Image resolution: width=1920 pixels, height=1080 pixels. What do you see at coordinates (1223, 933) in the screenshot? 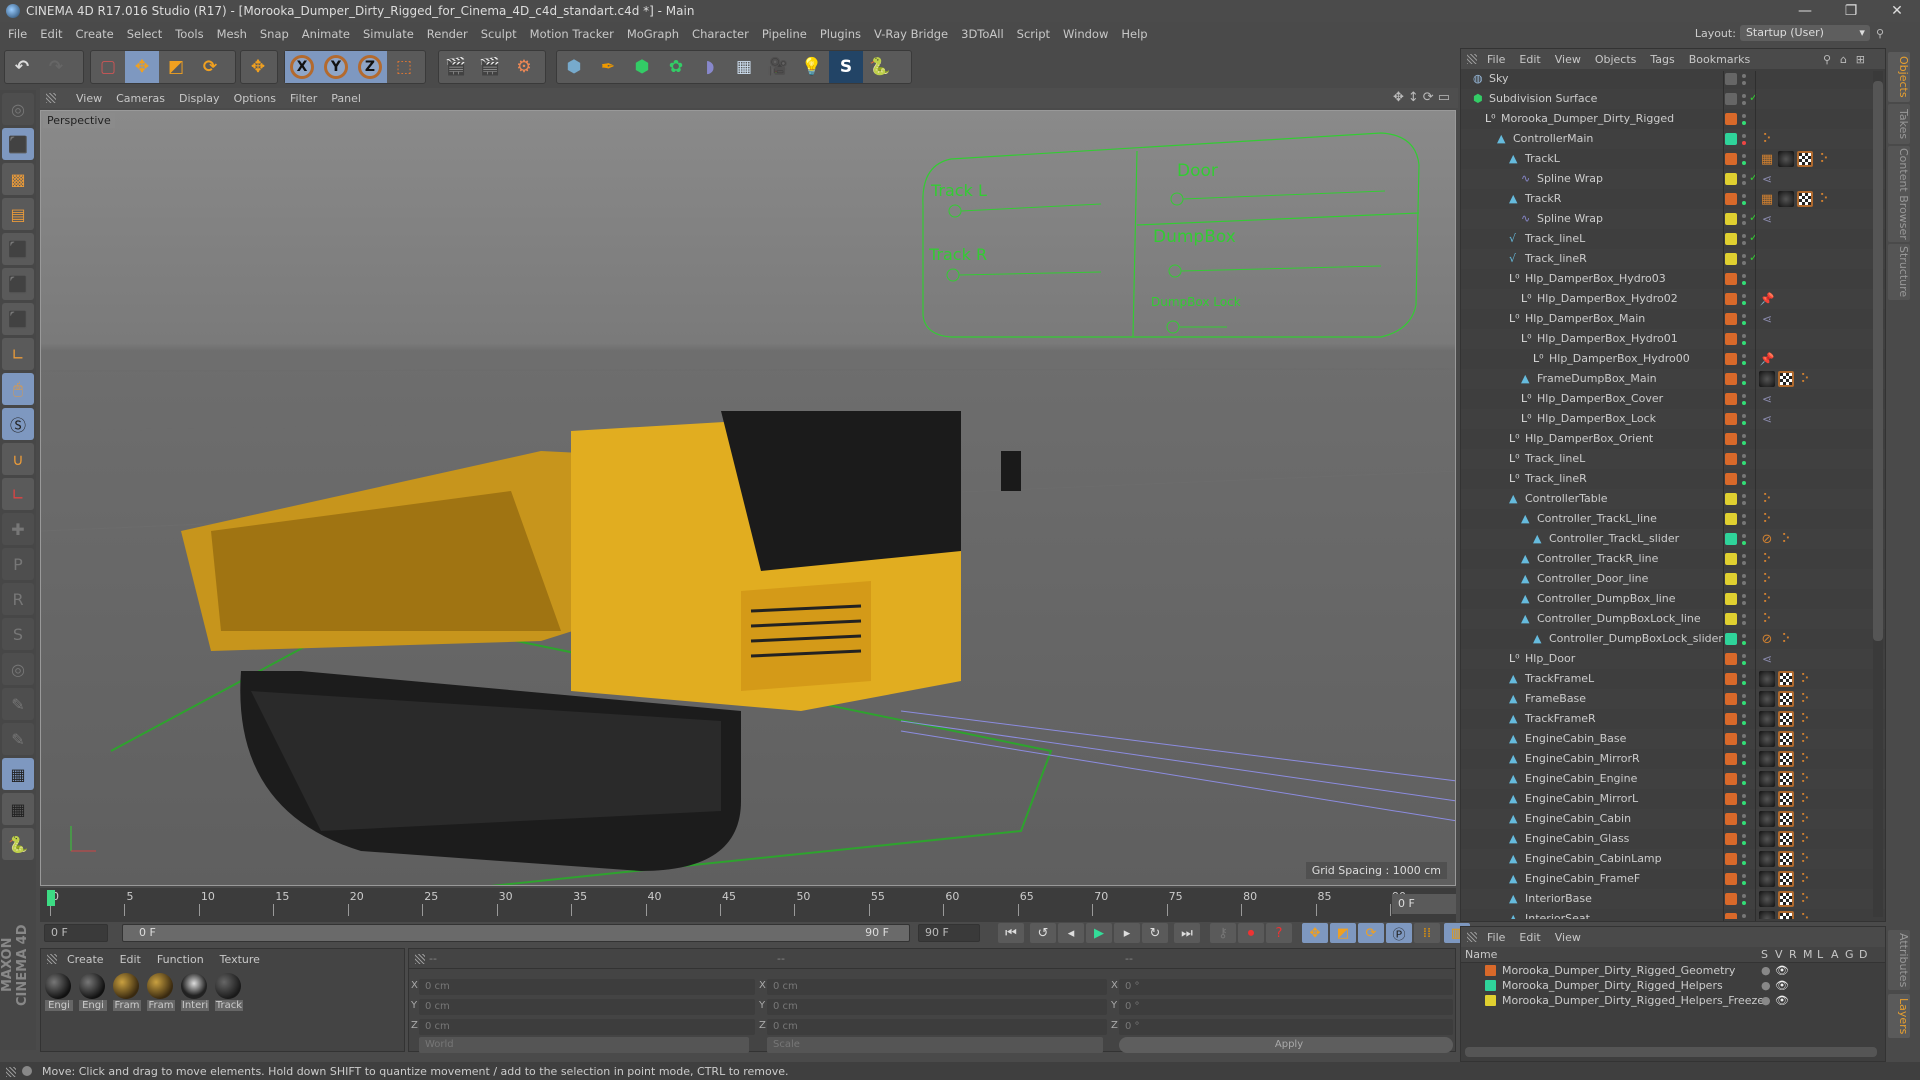
I see `record-key-button: ⚷` at bounding box center [1223, 933].